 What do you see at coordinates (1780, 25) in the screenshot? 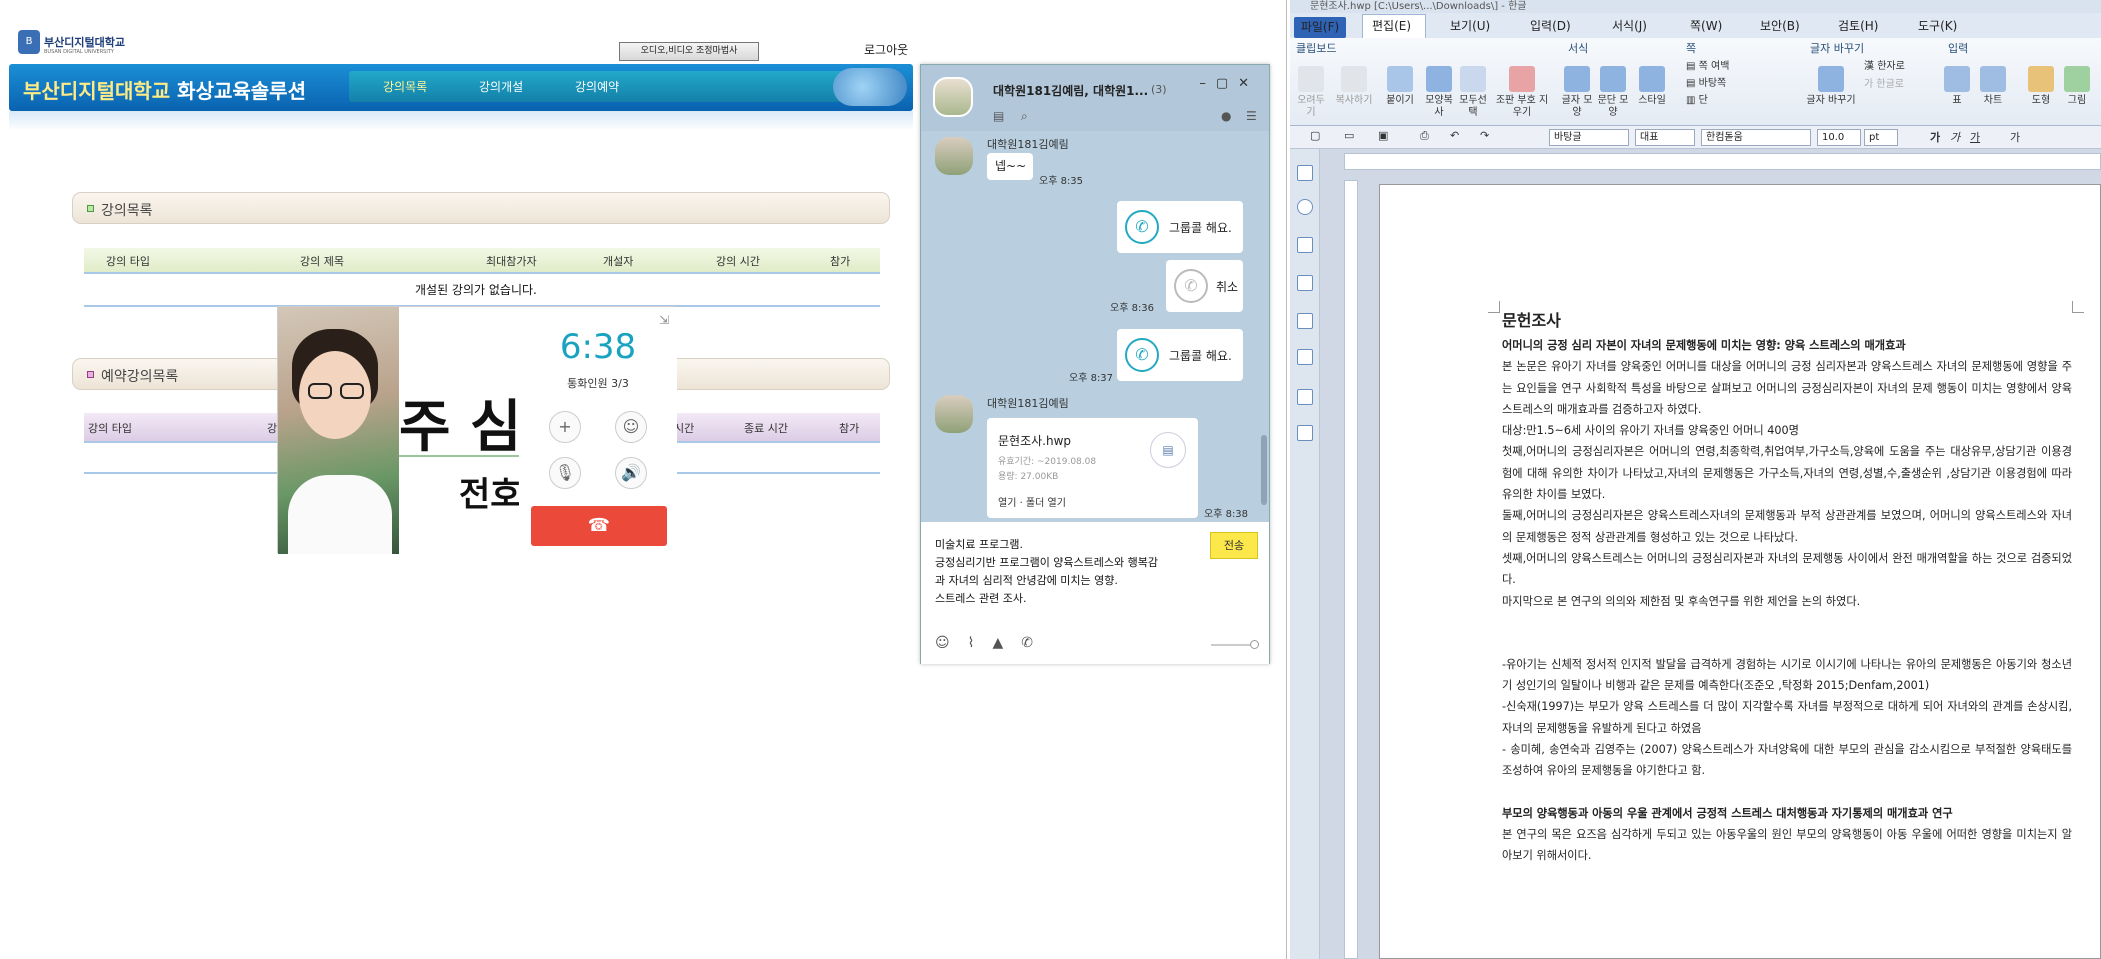
I see `menu-security: 보안(B)` at bounding box center [1780, 25].